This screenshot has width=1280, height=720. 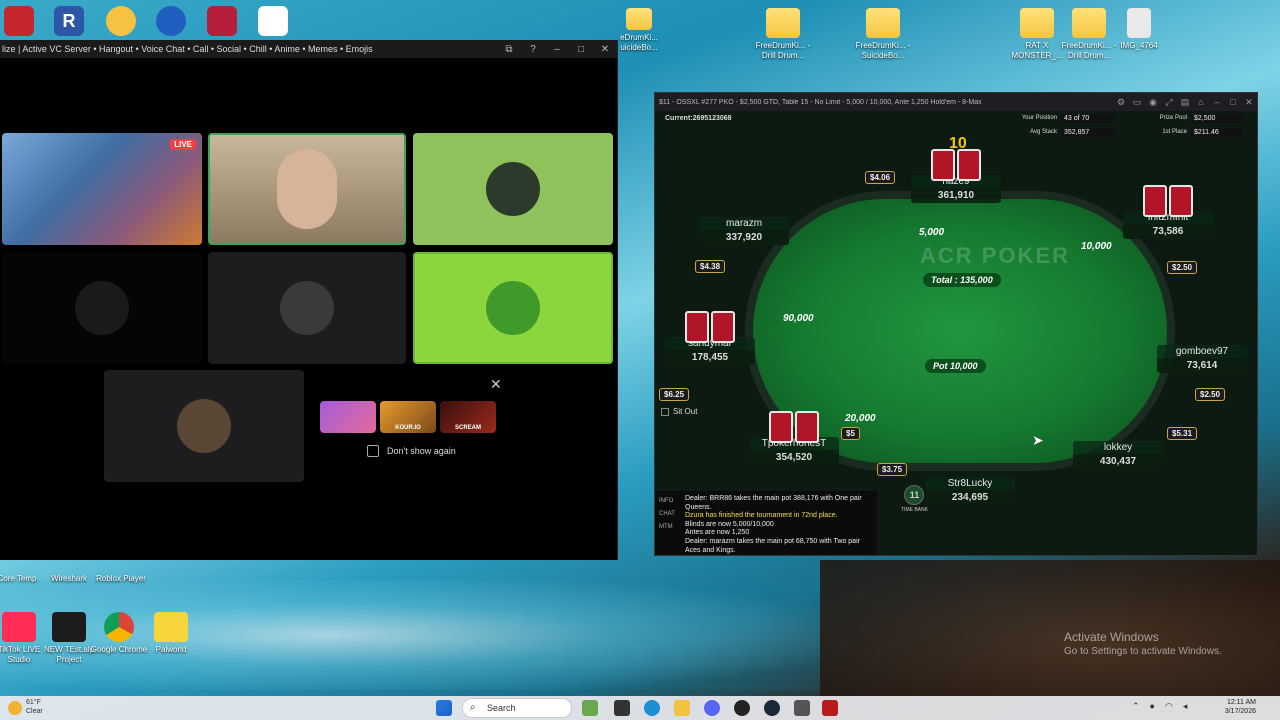 I want to click on tab-chat: CHAT, so click(x=667, y=514).